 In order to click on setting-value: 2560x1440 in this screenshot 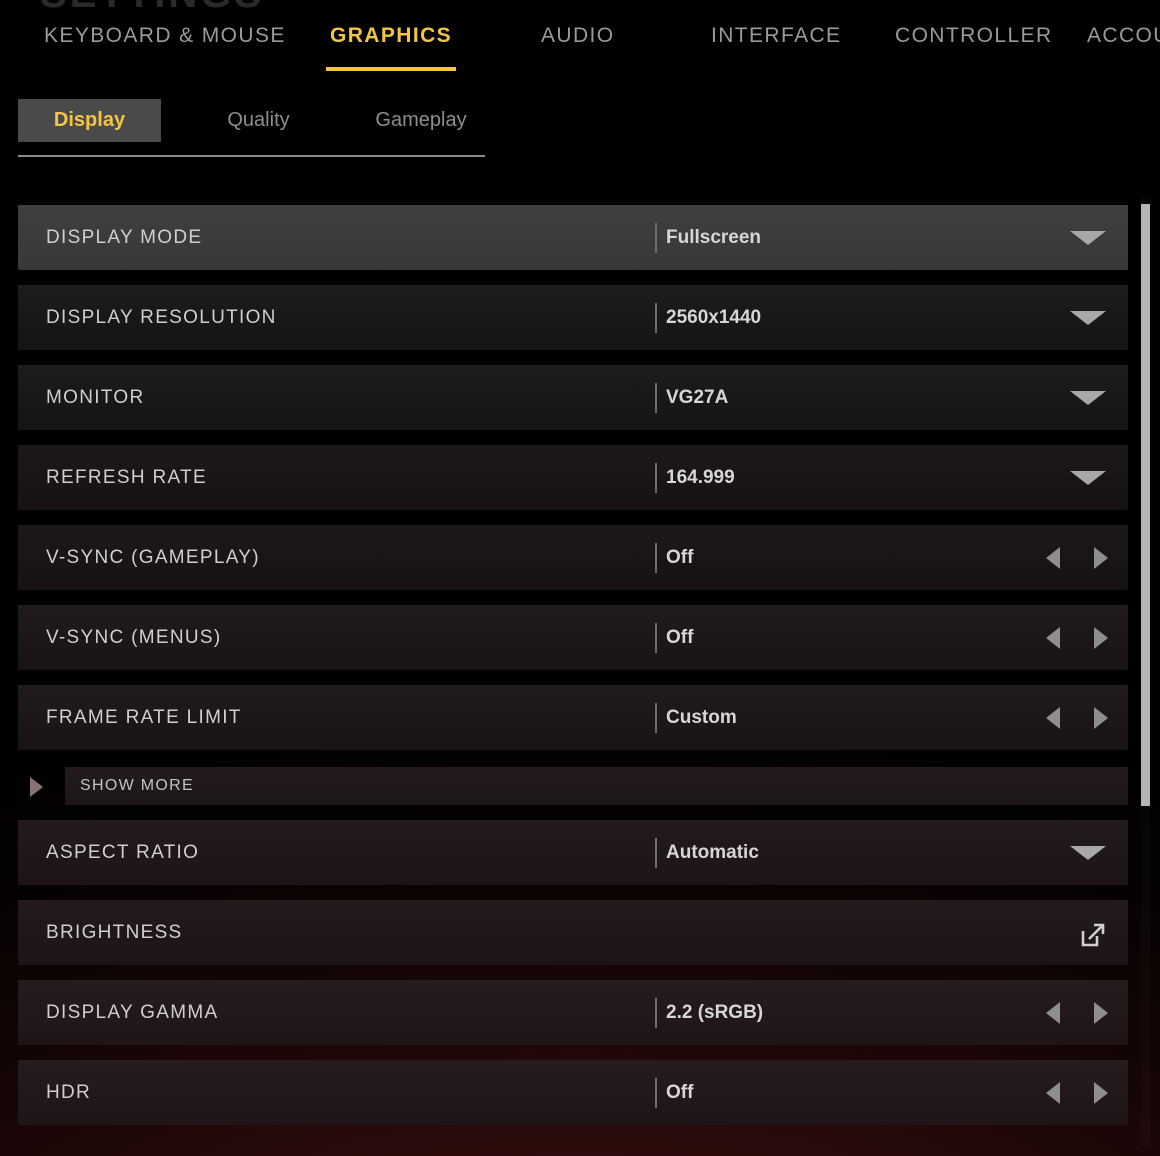, I will do `click(714, 317)`.